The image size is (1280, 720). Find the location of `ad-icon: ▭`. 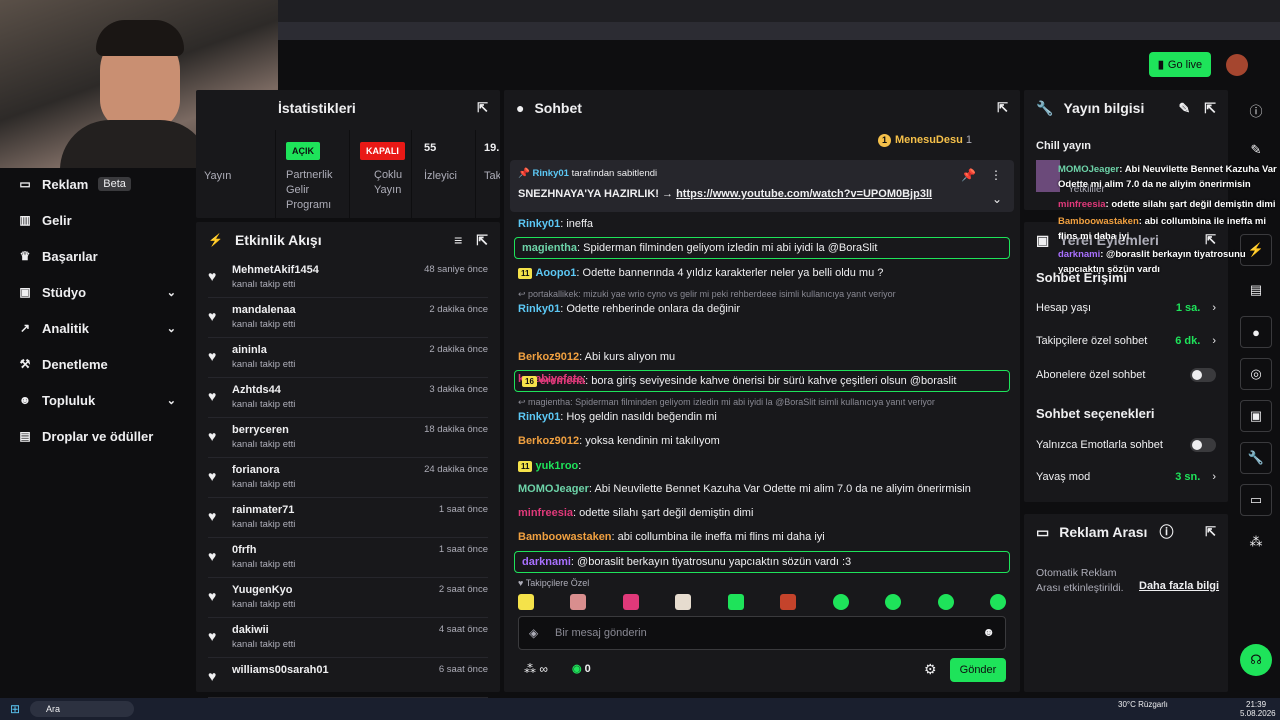

ad-icon: ▭ is located at coordinates (25, 184).